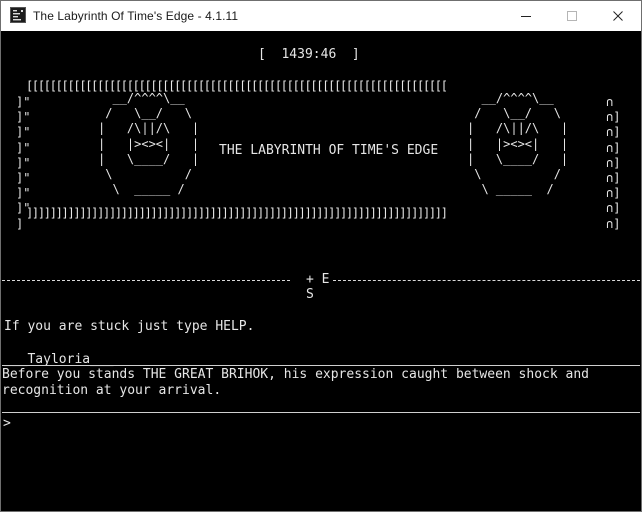  I want to click on minimize-icon, so click(526, 16).